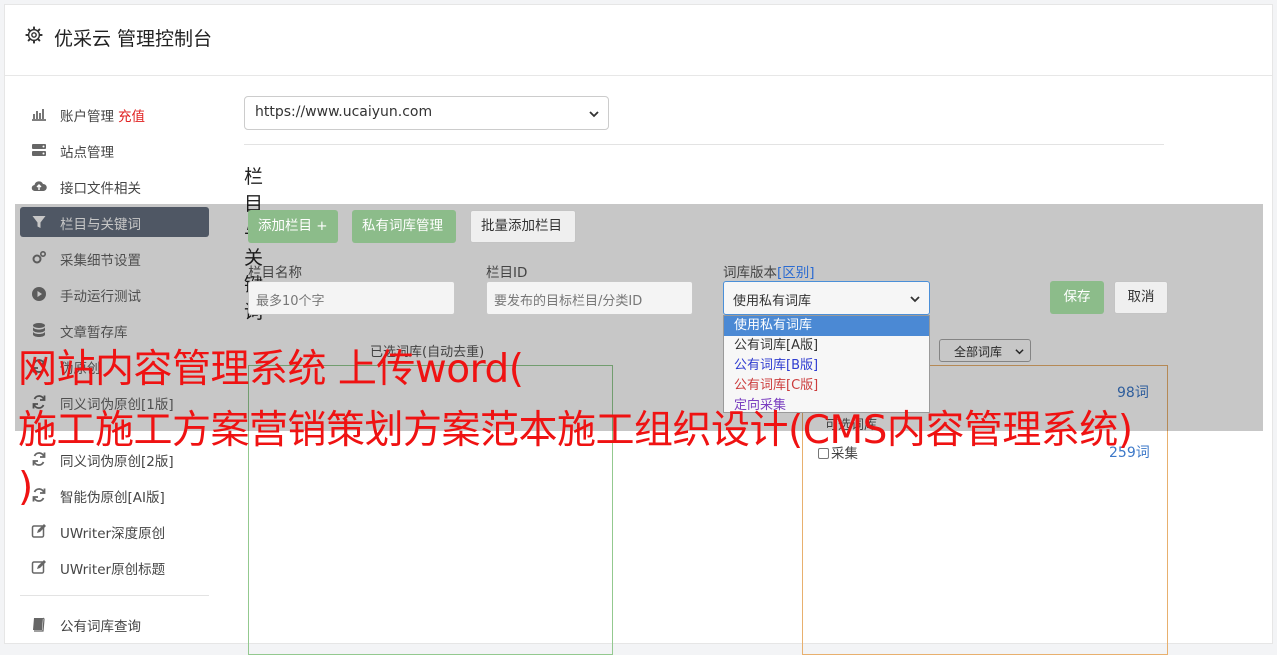 The width and height of the screenshot is (1277, 655). What do you see at coordinates (507, 273) in the screenshot?
I see `column-id-label: 栏目ID` at bounding box center [507, 273].